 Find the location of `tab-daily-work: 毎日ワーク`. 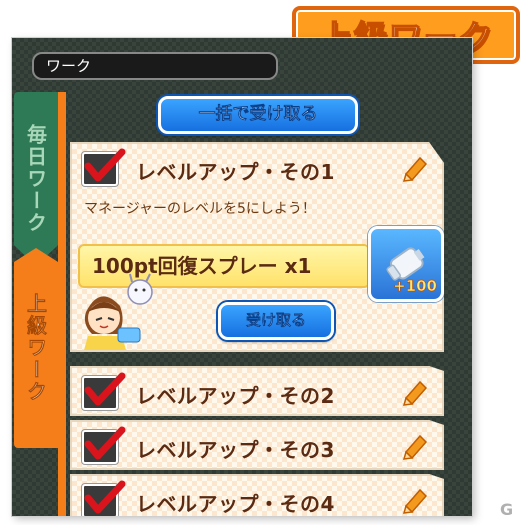

tab-daily-work: 毎日ワーク is located at coordinates (36, 179).